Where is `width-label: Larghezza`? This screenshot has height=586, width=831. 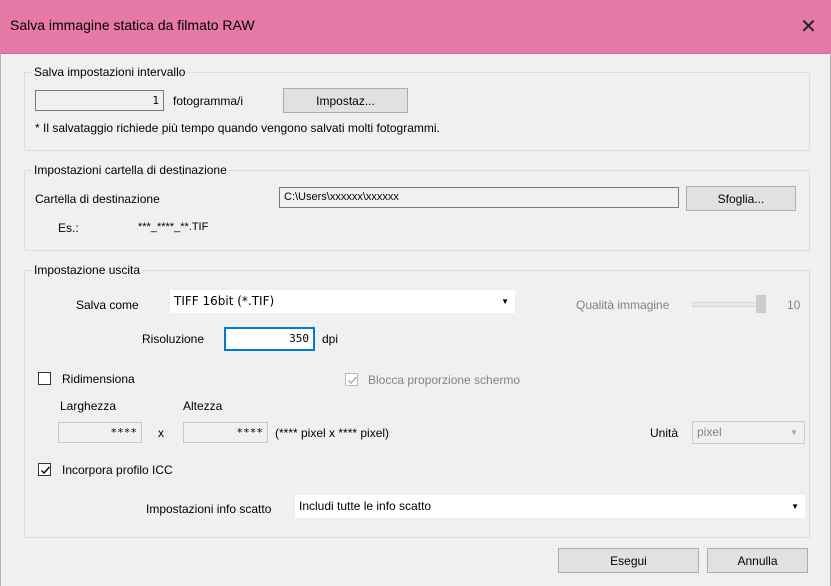 width-label: Larghezza is located at coordinates (88, 406).